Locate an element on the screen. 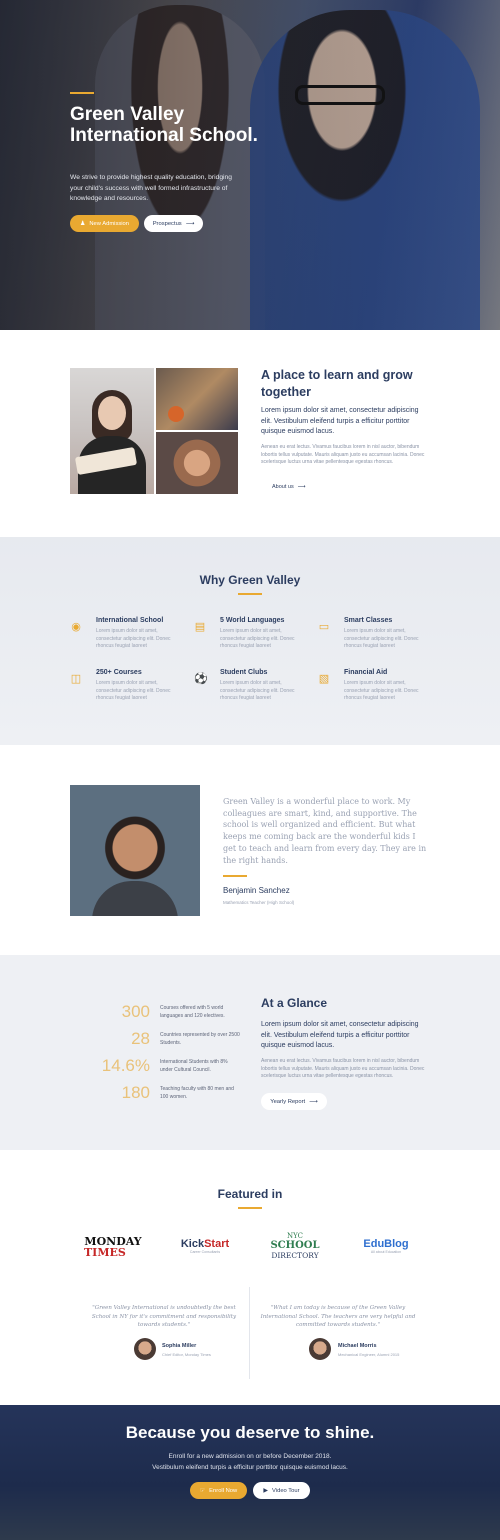 The height and width of the screenshot is (1540, 500). teacher-portrait-photo is located at coordinates (135, 850).